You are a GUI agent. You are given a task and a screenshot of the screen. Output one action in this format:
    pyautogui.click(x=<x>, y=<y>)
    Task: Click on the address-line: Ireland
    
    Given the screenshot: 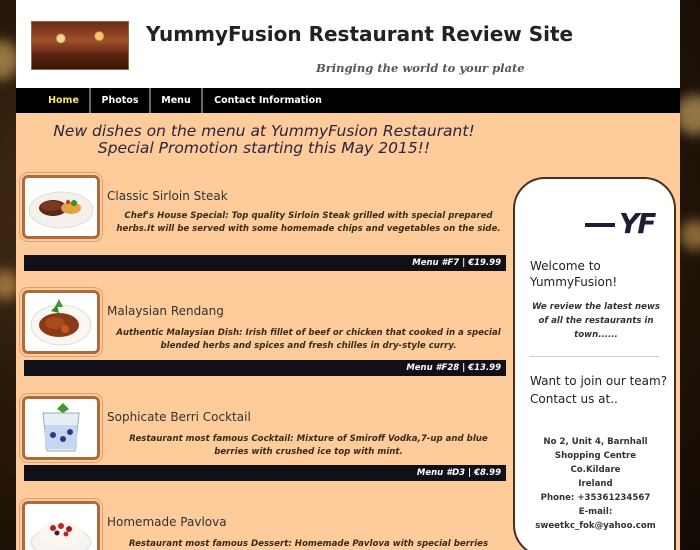 What is the action you would take?
    pyautogui.click(x=595, y=484)
    